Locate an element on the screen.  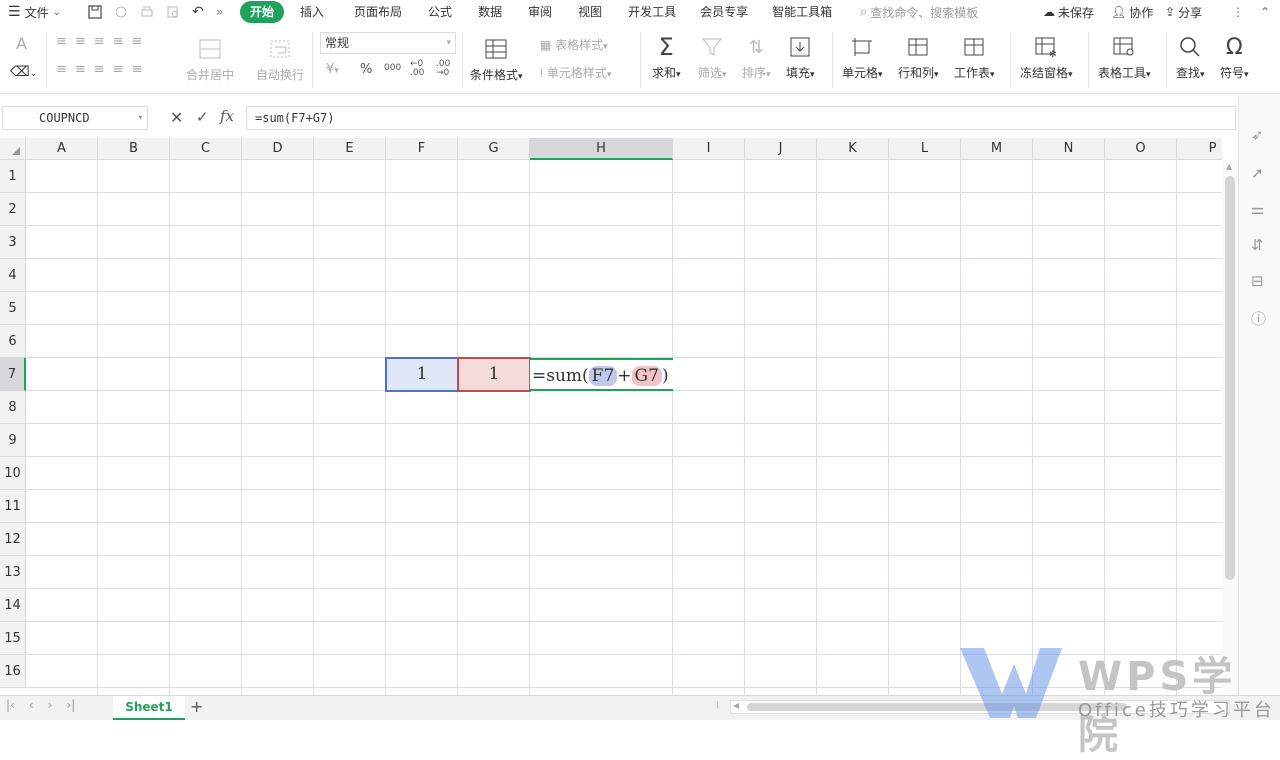
column-header-g: G is located at coordinates (494, 149).